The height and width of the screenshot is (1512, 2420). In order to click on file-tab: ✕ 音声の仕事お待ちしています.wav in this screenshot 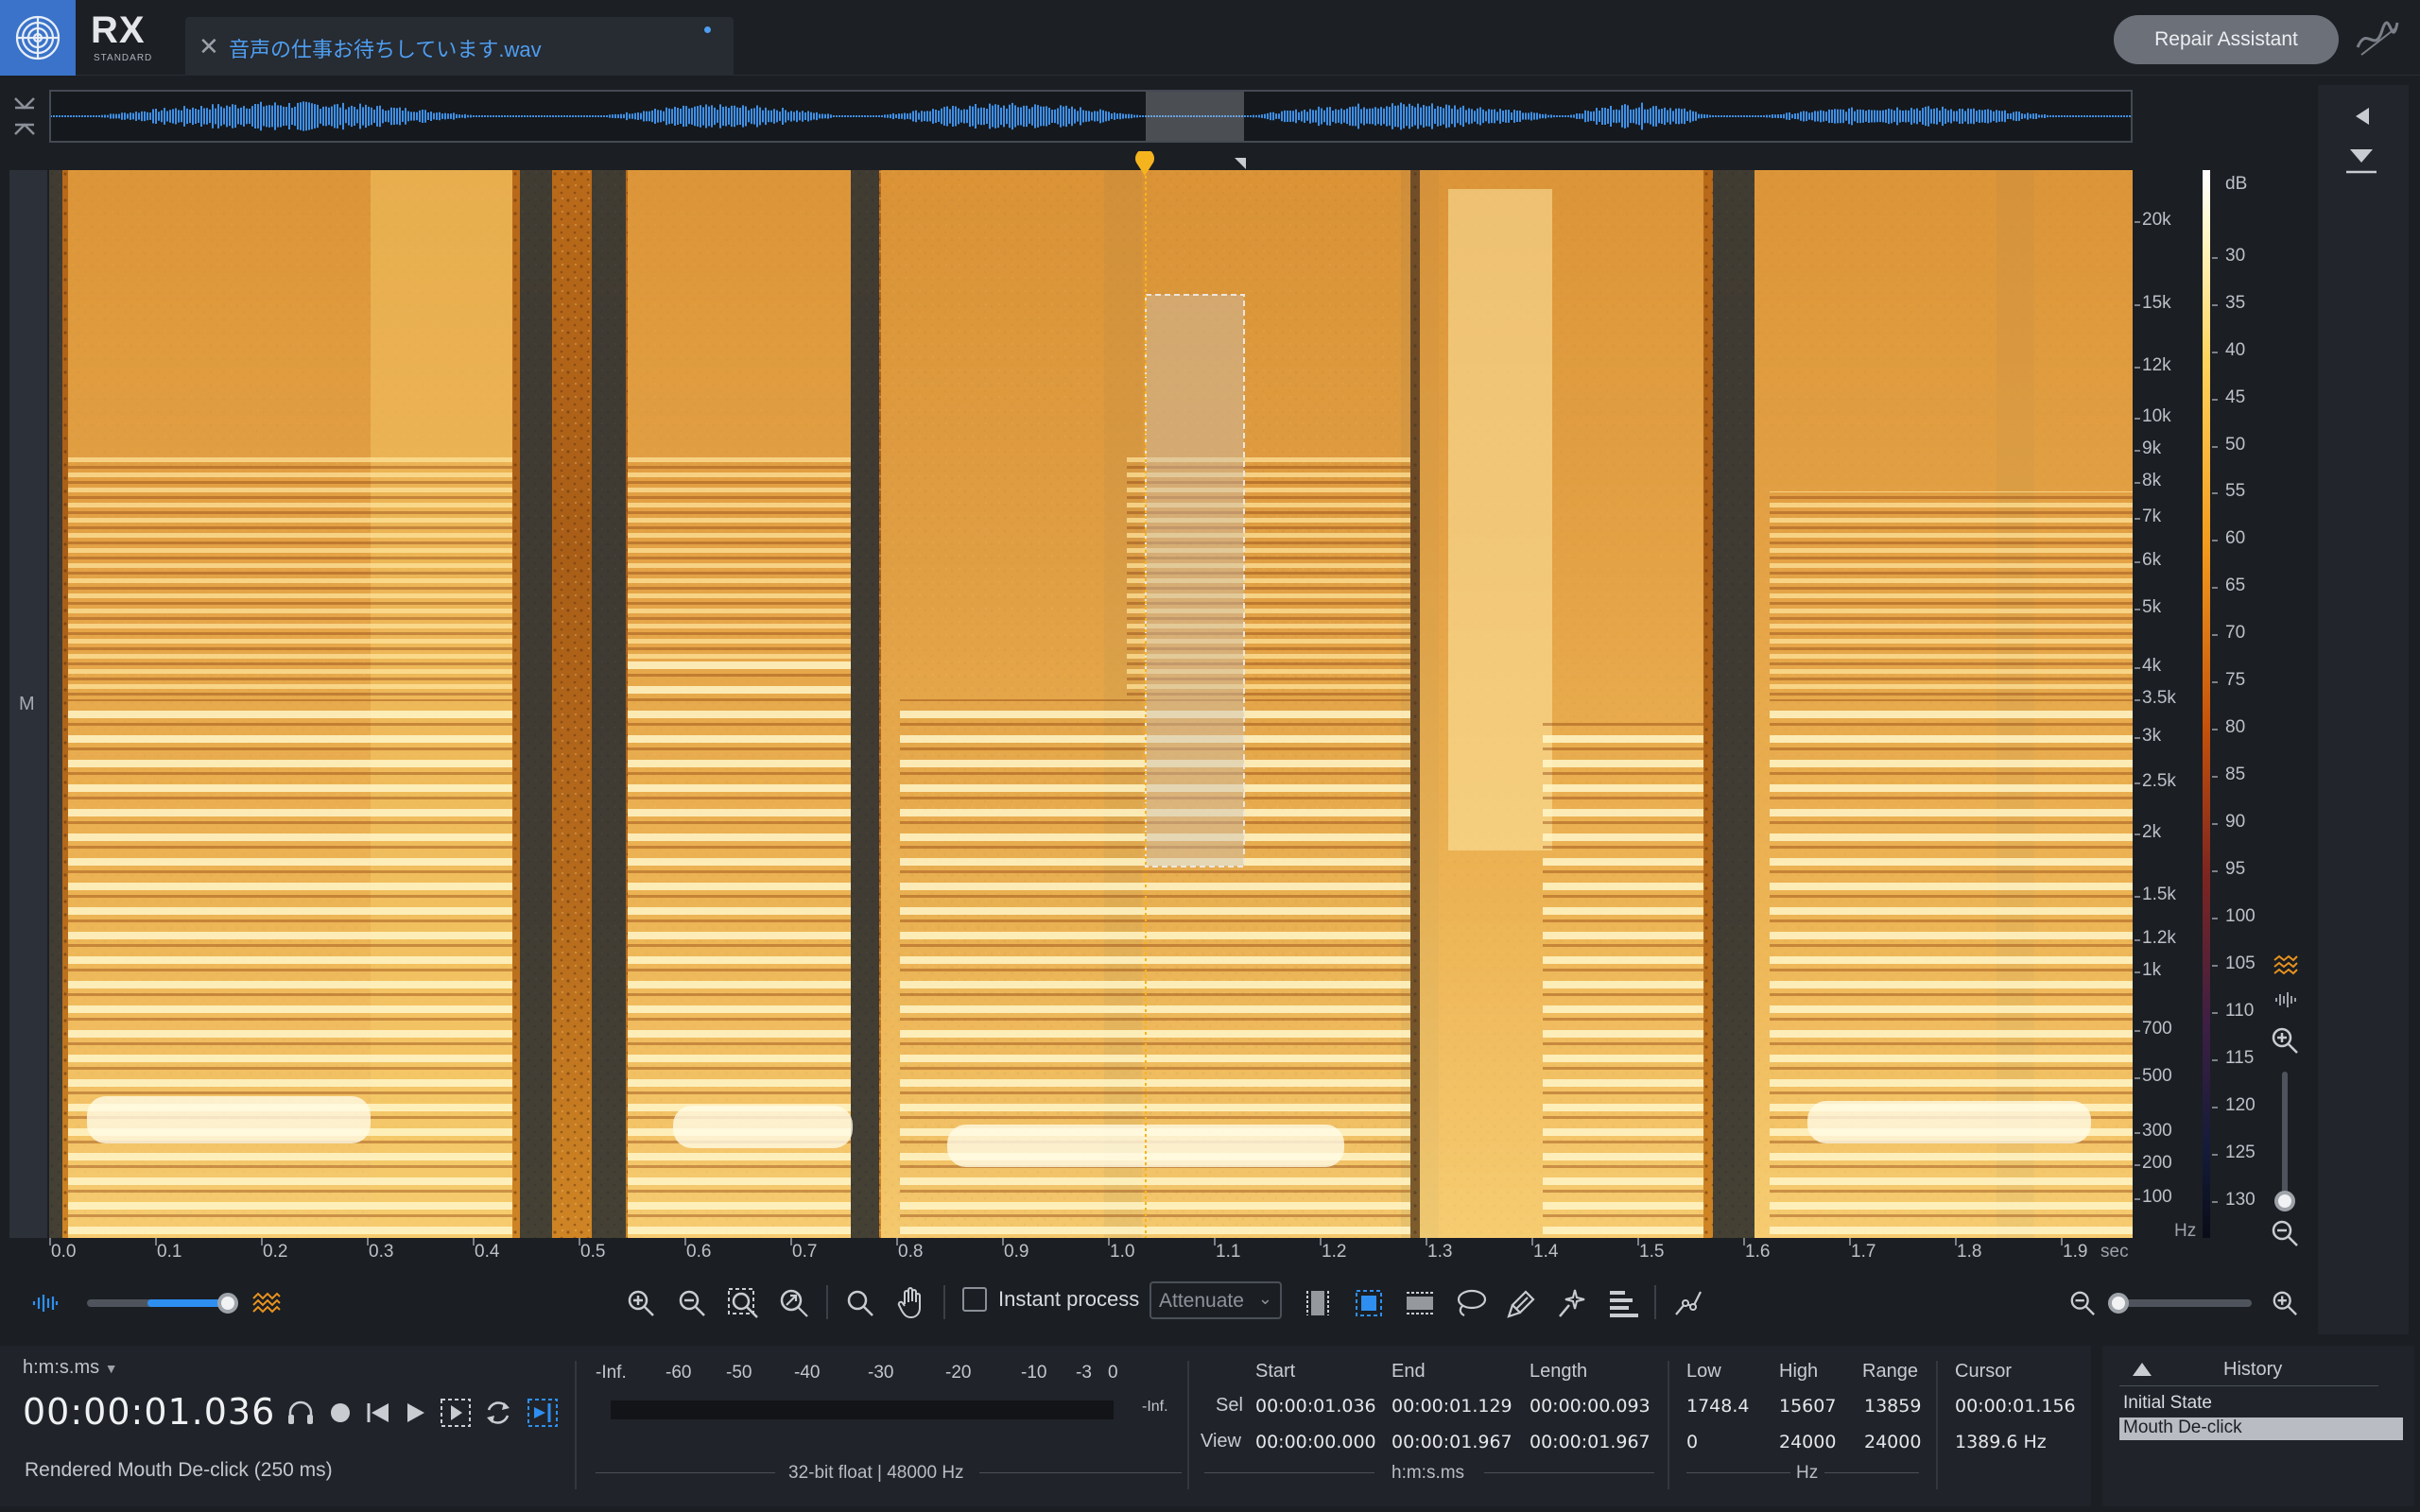, I will do `click(459, 46)`.